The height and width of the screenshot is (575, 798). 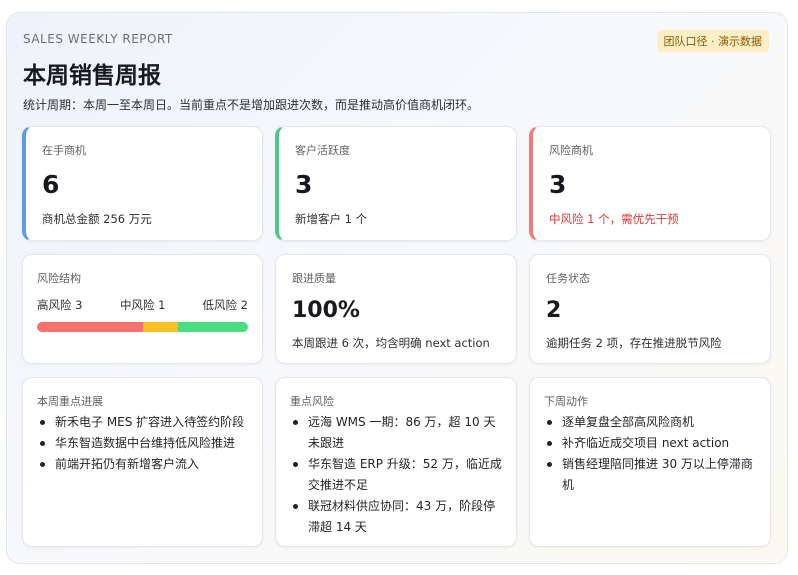 What do you see at coordinates (225, 305) in the screenshot?
I see `low-risk-label: 低风险 2` at bounding box center [225, 305].